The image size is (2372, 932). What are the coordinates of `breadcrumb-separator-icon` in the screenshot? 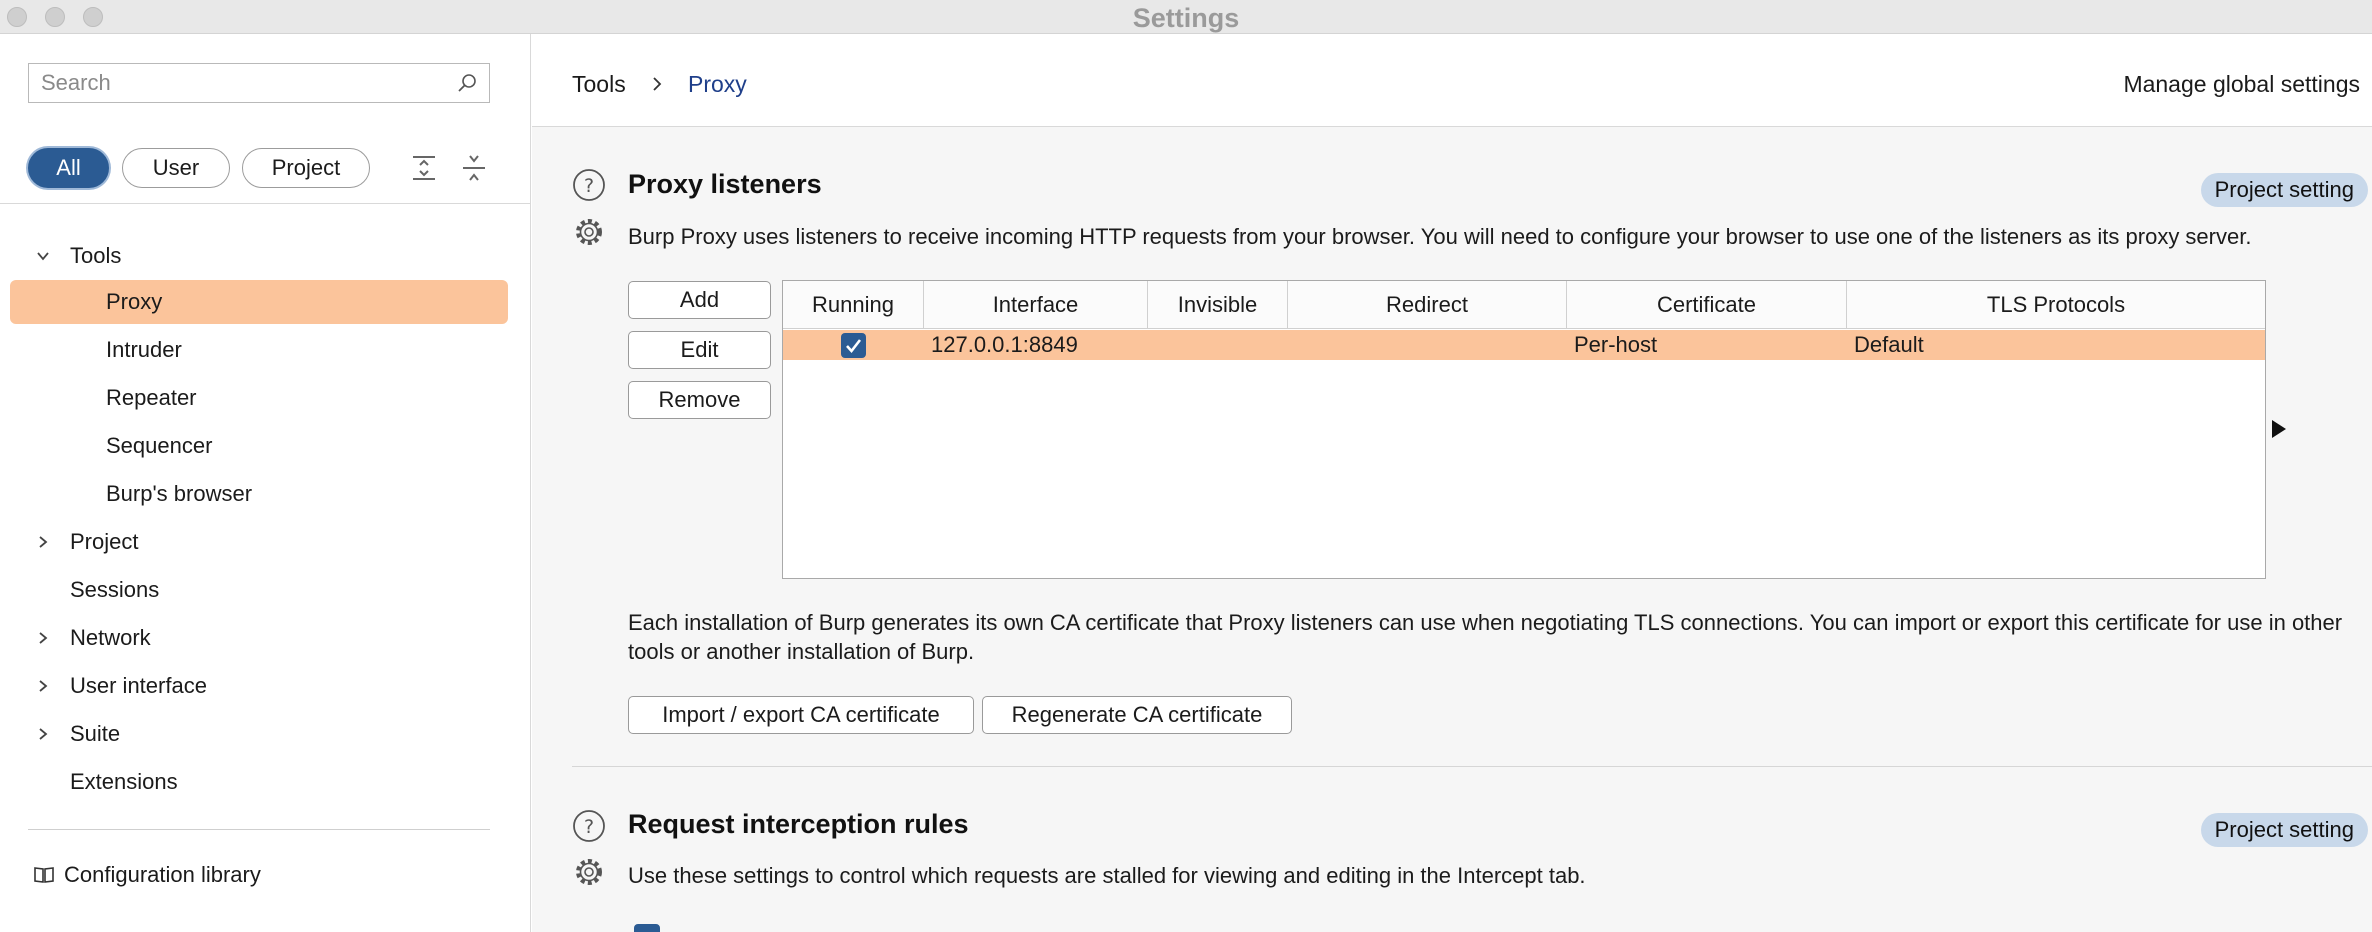 It's located at (657, 84).